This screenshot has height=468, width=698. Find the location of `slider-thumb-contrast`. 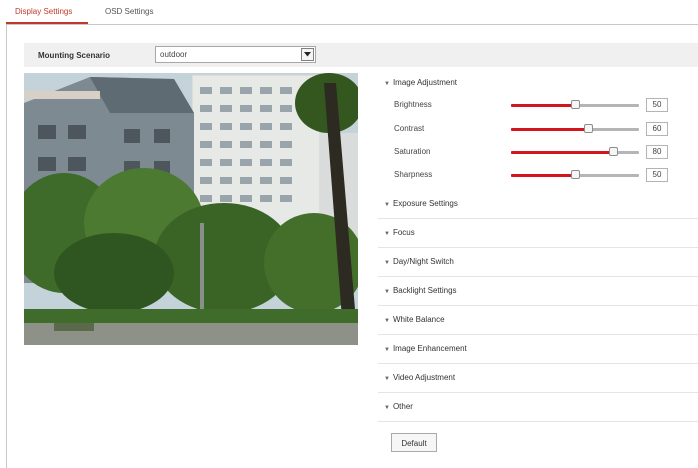

slider-thumb-contrast is located at coordinates (588, 128).